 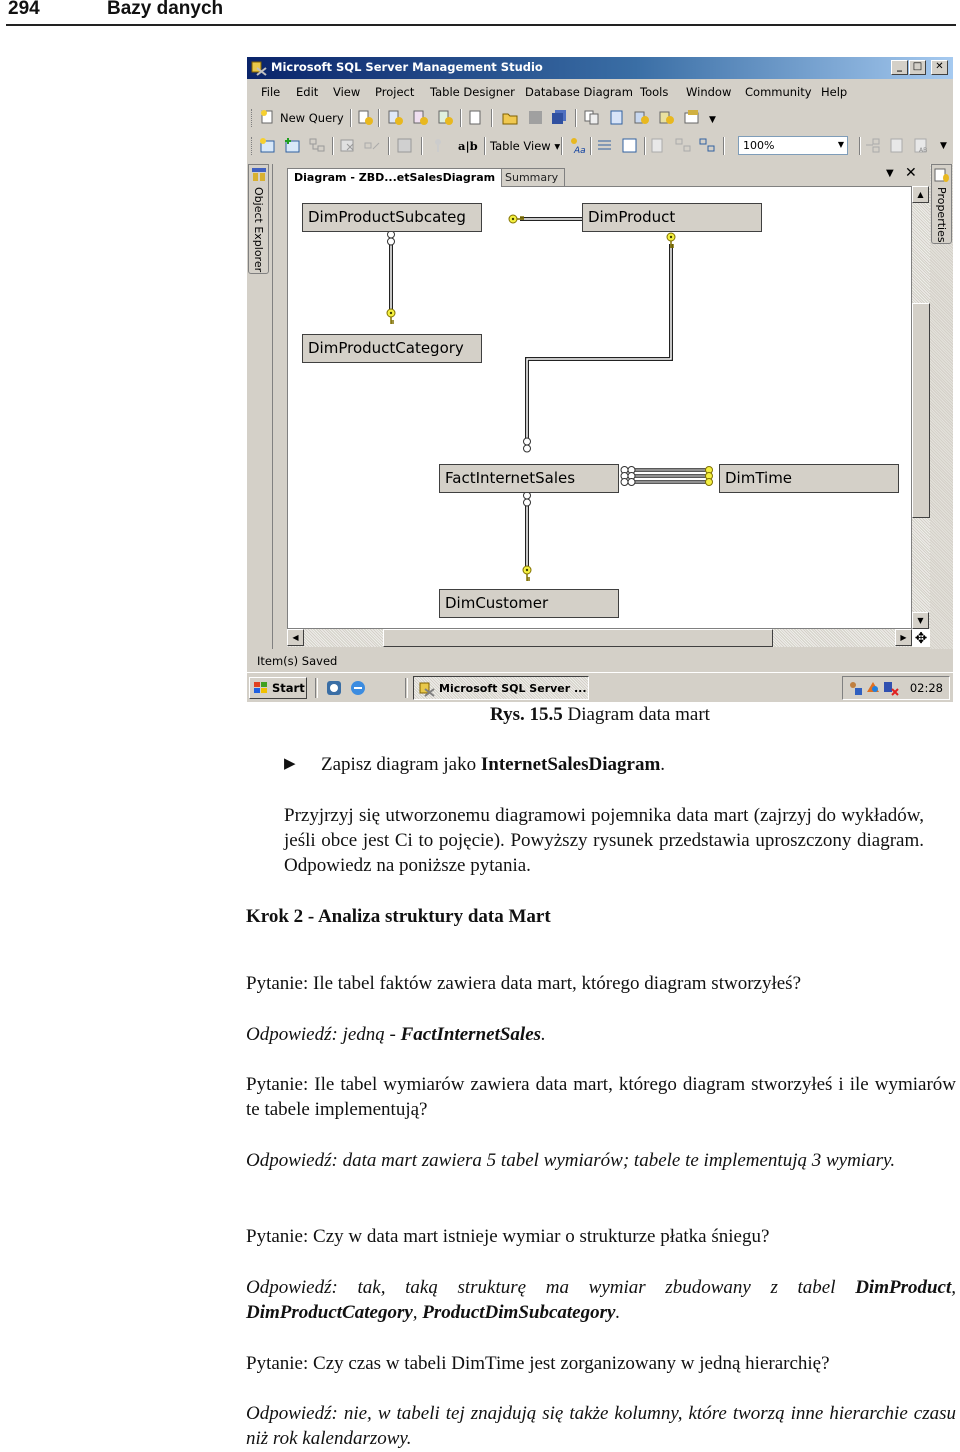 I want to click on answer-3-bold-2: DimProductCategory, so click(x=329, y=1312).